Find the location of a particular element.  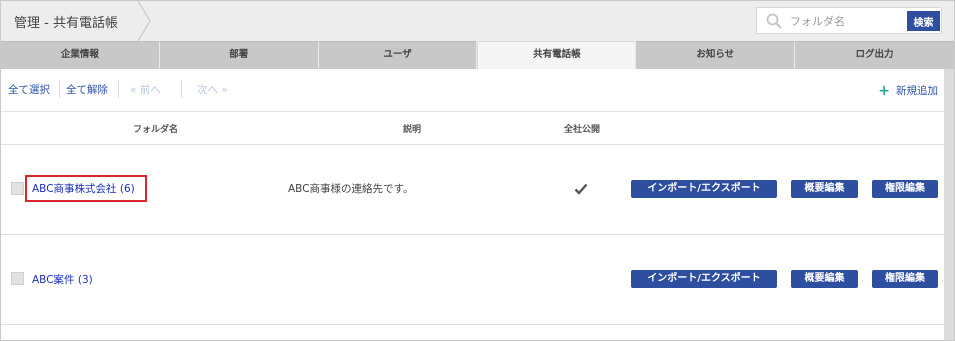

new-add-button: + 新規追加 is located at coordinates (908, 90).